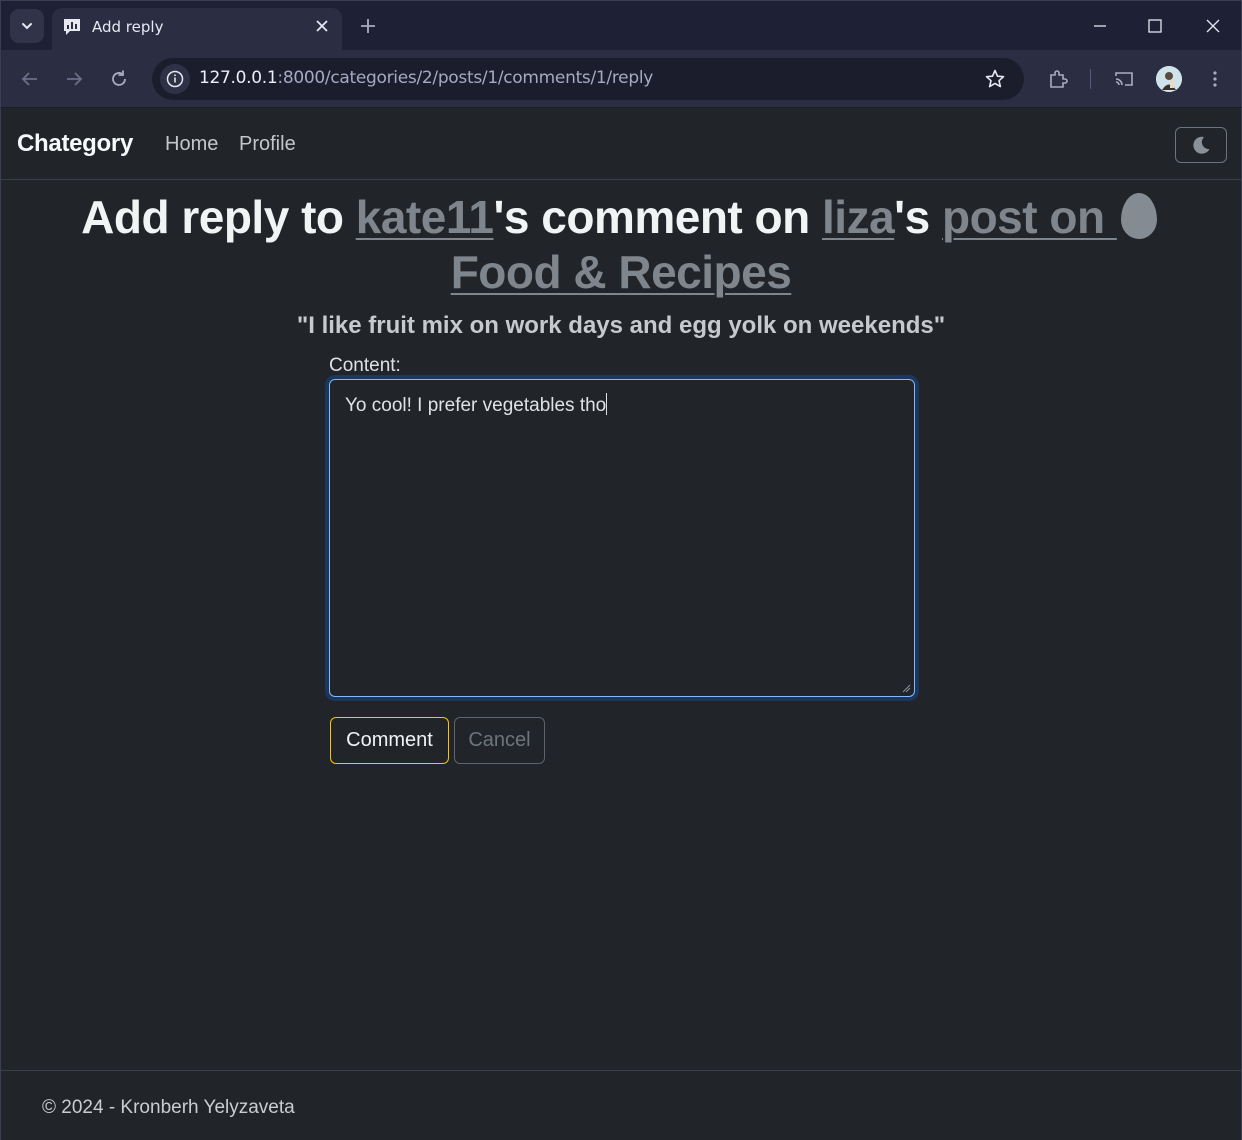 The height and width of the screenshot is (1140, 1242). I want to click on cancel-button: Cancel, so click(499, 740).